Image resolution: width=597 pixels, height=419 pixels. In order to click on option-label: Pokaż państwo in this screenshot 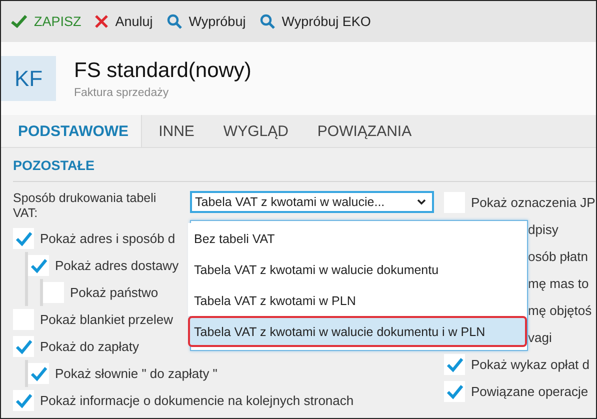, I will do `click(114, 292)`.